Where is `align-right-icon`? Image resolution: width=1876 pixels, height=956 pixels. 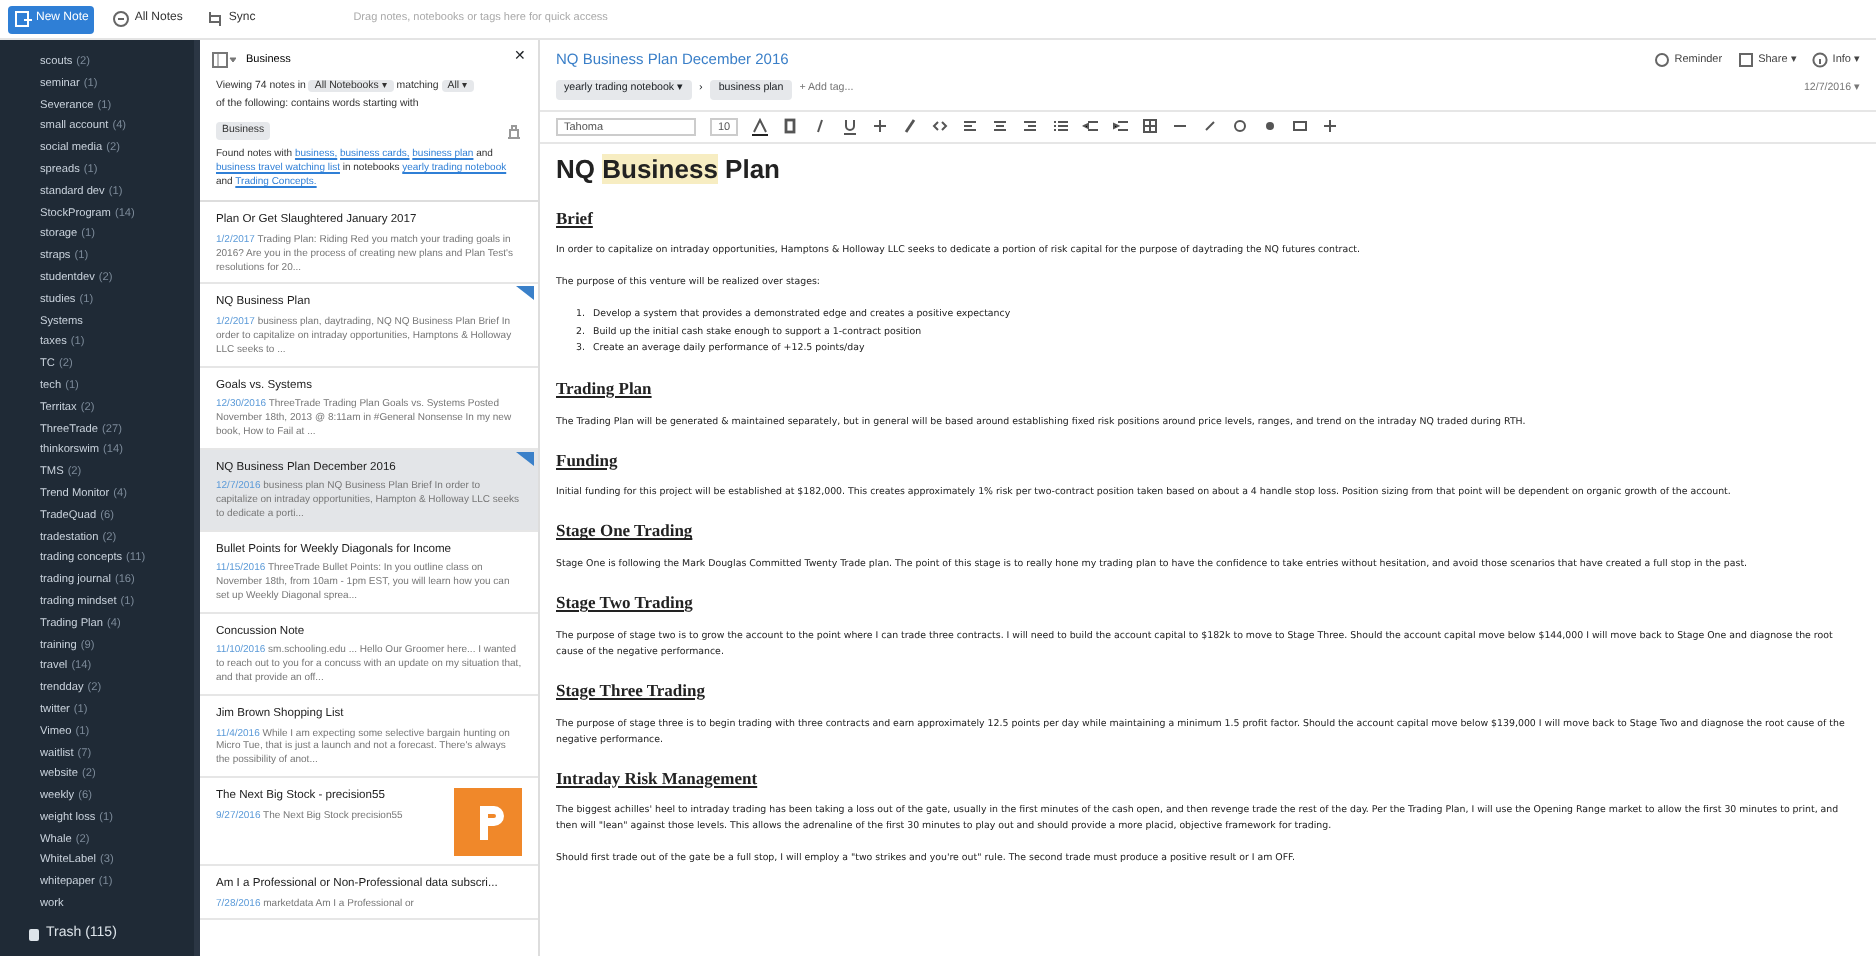
align-right-icon is located at coordinates (1030, 127).